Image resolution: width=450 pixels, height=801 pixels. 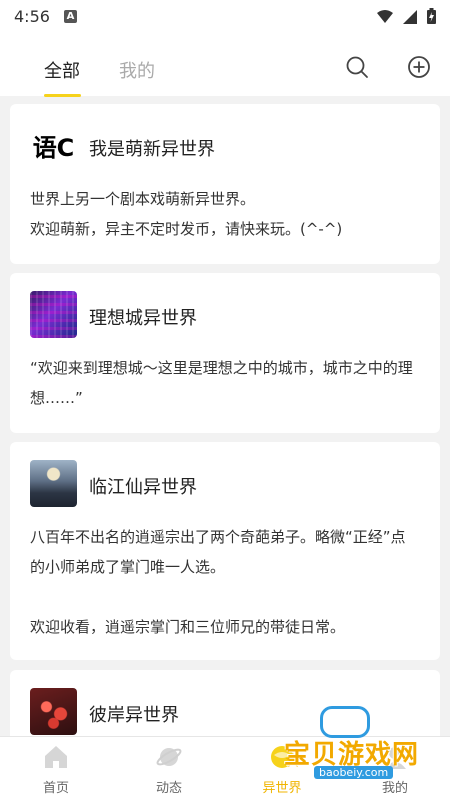 I want to click on world-description: 世界上另一个剧本戏萌新异世界。 欢迎萌新，异主不定时发币，请快来玩。(^-^), so click(x=186, y=214).